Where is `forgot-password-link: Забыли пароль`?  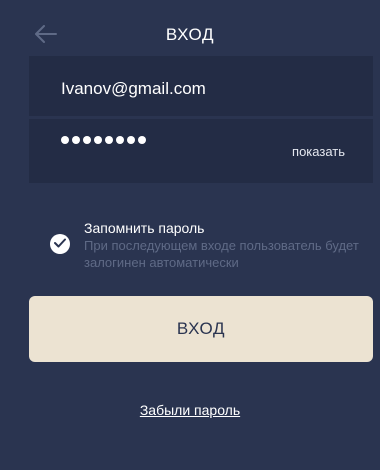
forgot-password-link: Забыли пароль is located at coordinates (190, 410).